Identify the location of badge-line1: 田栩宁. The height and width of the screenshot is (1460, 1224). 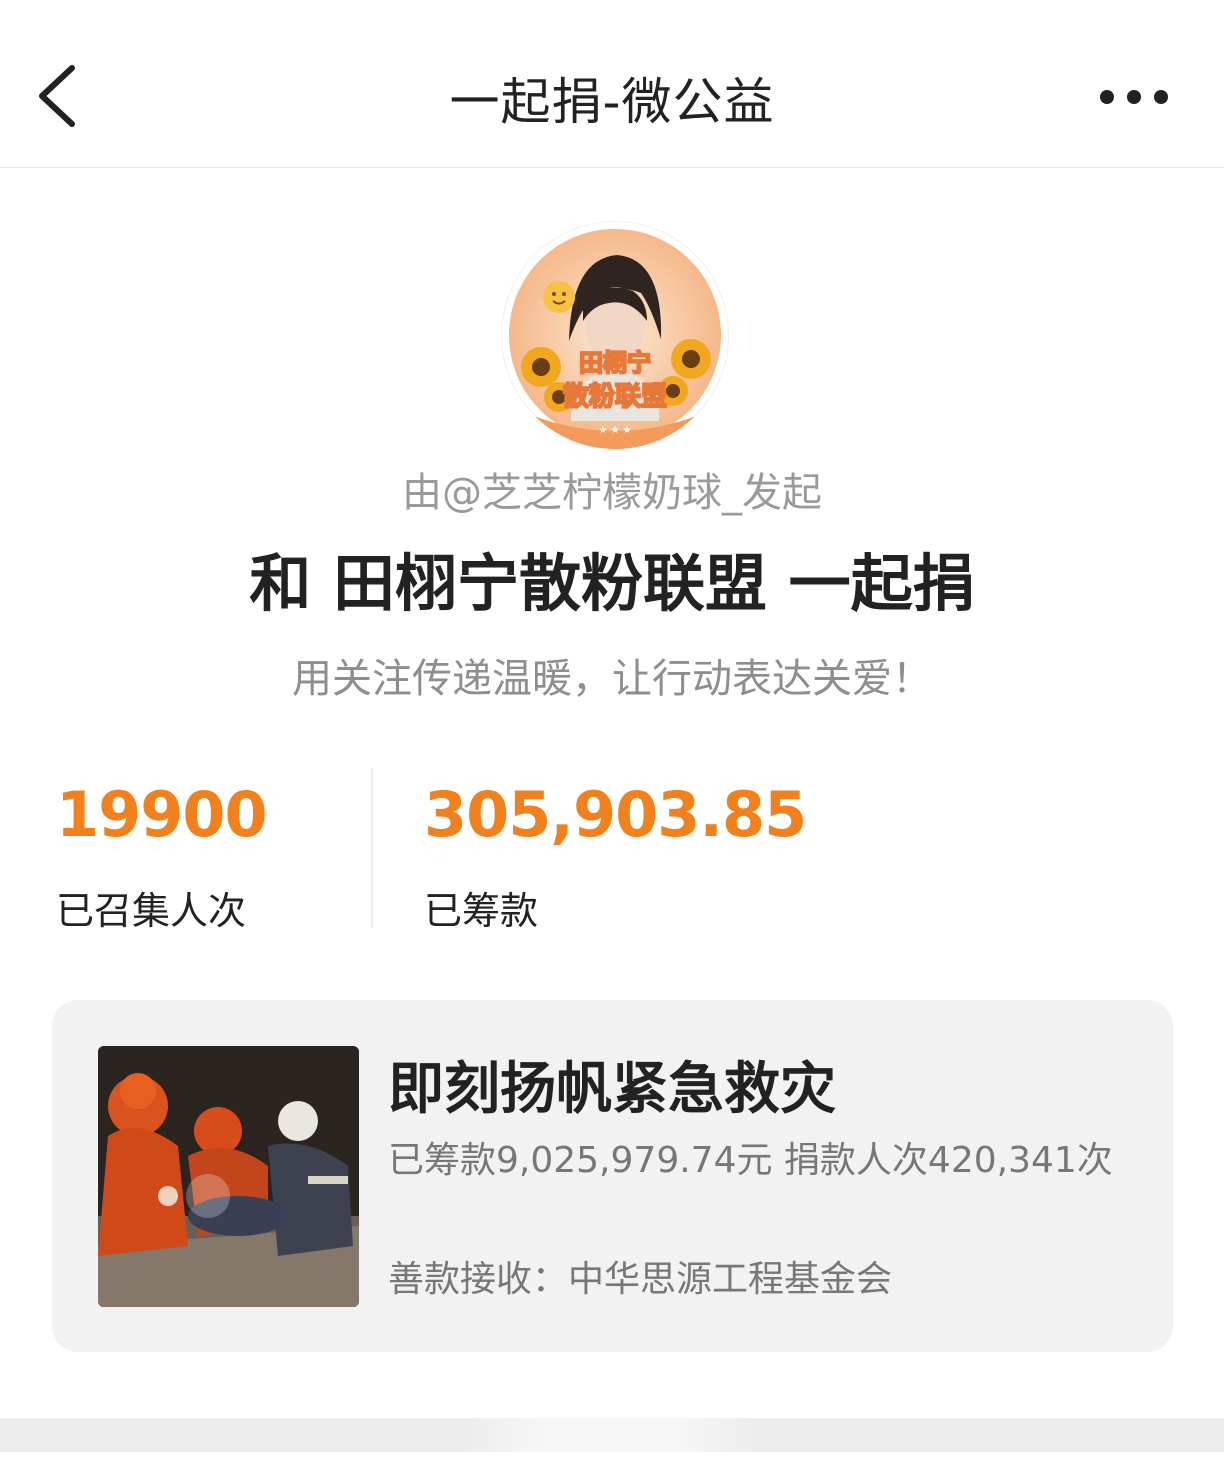
(615, 363).